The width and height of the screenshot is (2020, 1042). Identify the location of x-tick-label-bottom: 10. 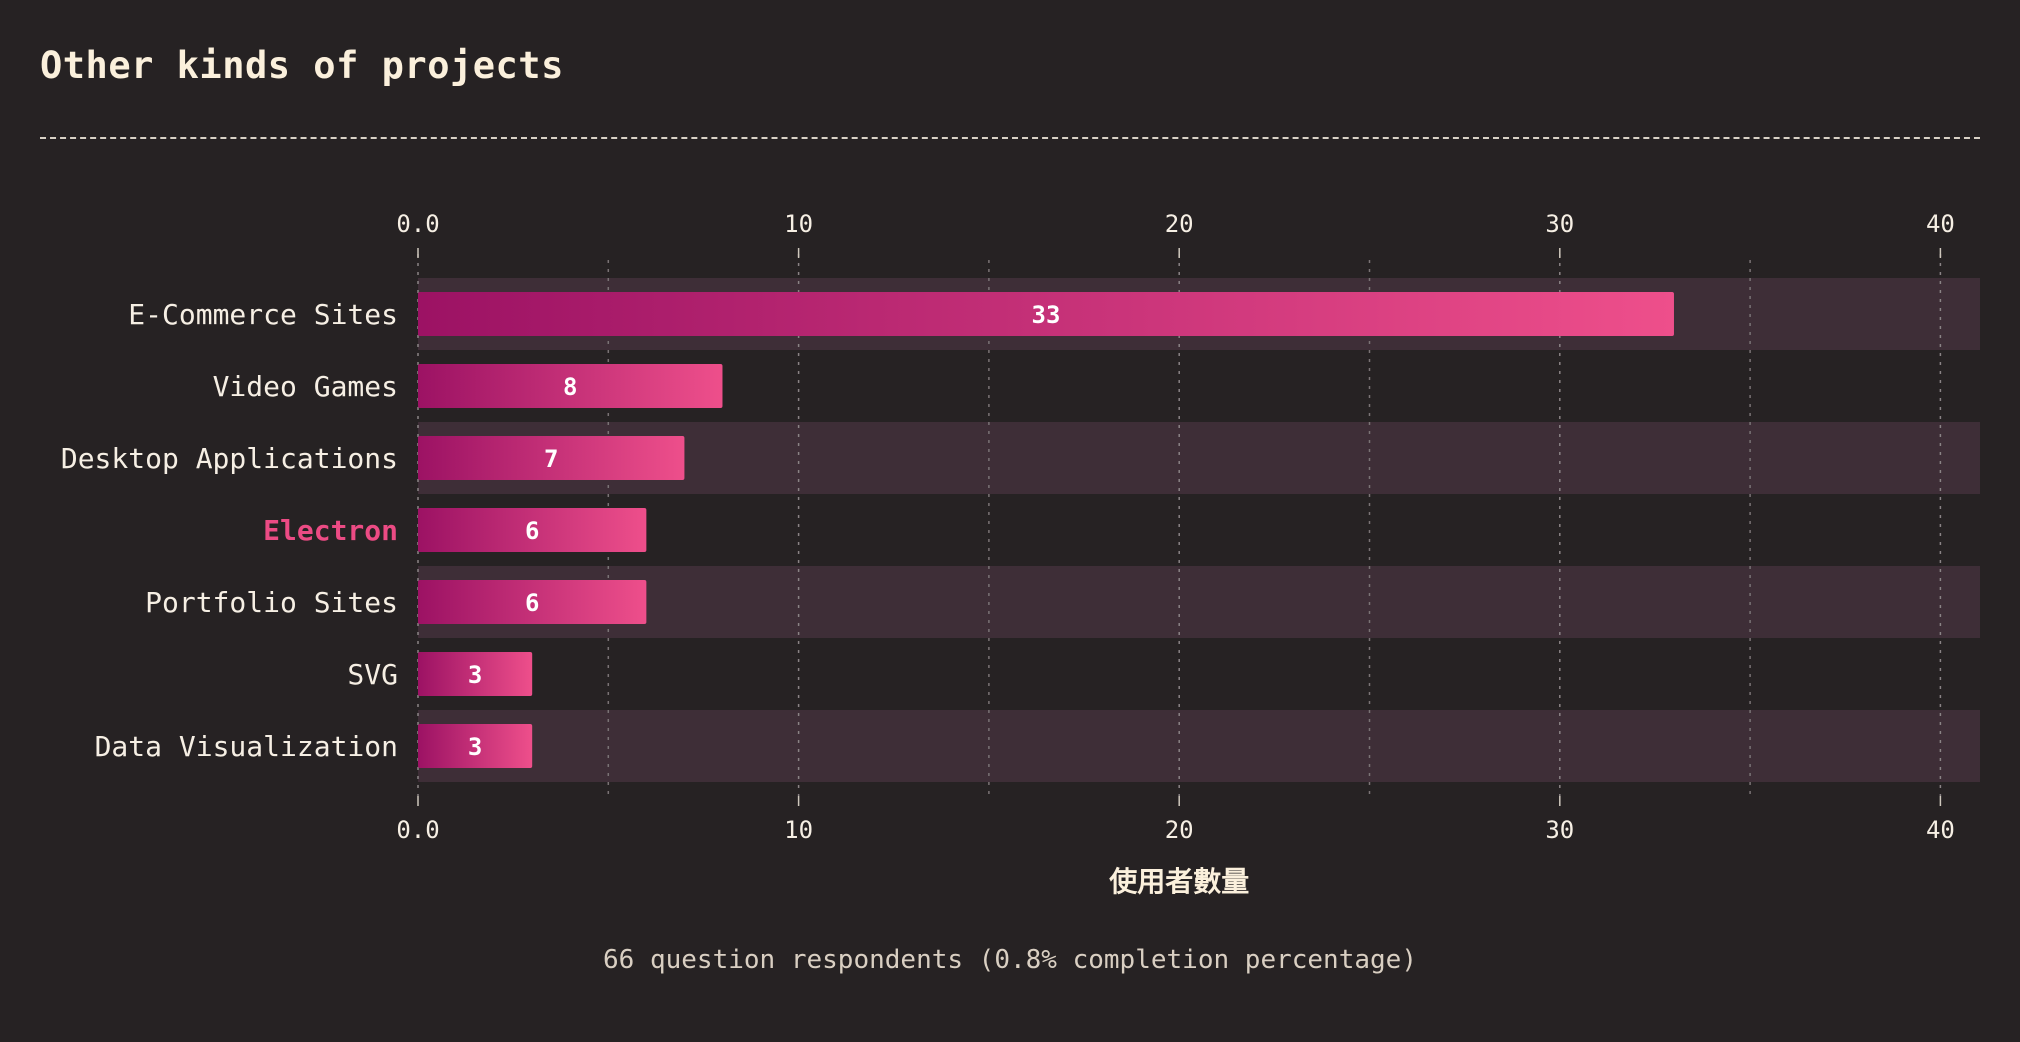
(798, 830).